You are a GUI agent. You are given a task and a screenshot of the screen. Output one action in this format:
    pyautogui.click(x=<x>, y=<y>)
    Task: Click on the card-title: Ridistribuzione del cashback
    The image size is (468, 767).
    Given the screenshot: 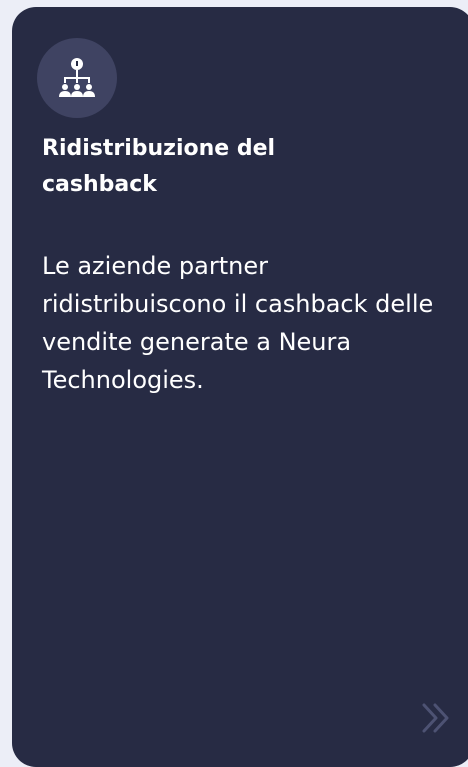 What is the action you would take?
    pyautogui.click(x=159, y=166)
    